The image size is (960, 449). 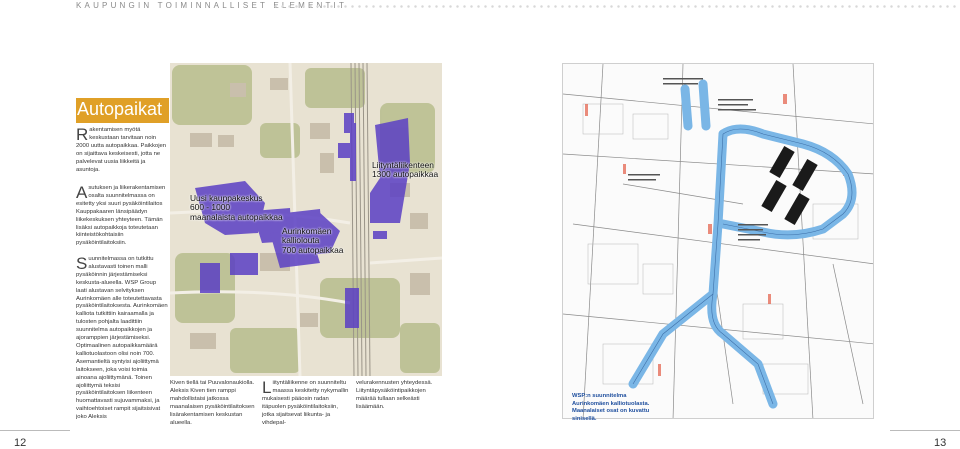 What do you see at coordinates (405, 170) in the screenshot?
I see `map-label-liityntaliikenne: Liityntäliikenteen 1300 autopaikkaa` at bounding box center [405, 170].